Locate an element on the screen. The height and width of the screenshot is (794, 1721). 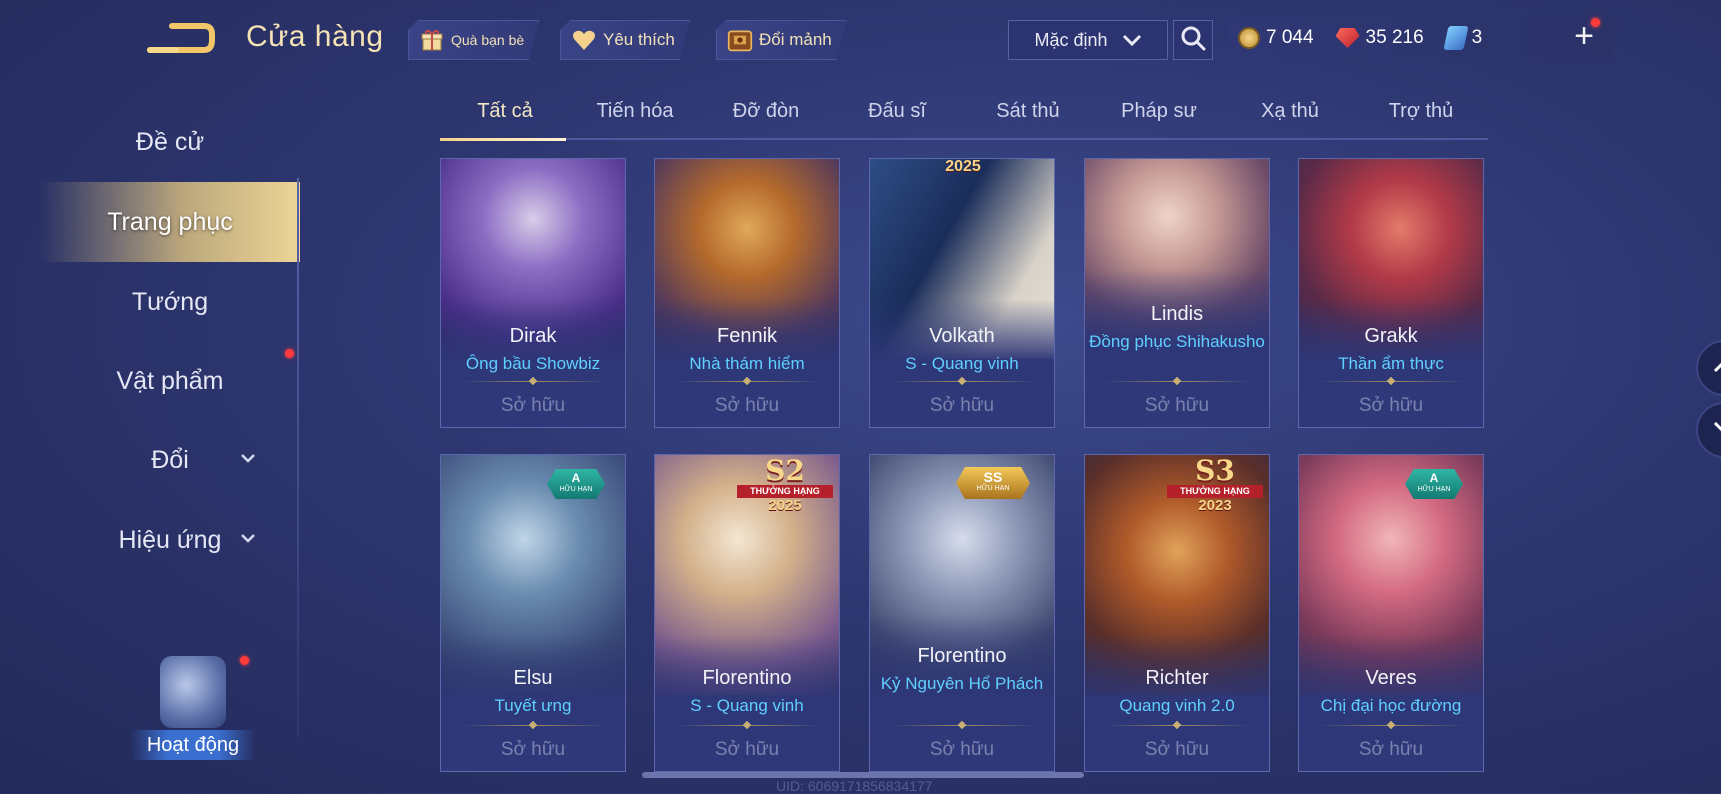
sidebar-item-label: Vật phẩm is located at coordinates (170, 380).